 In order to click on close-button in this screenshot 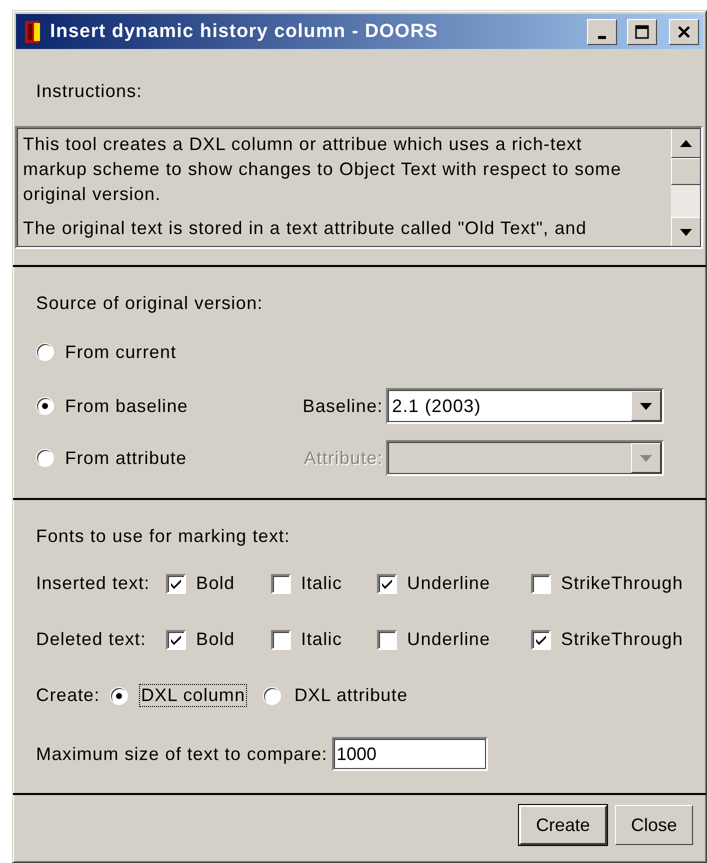, I will do `click(684, 31)`.